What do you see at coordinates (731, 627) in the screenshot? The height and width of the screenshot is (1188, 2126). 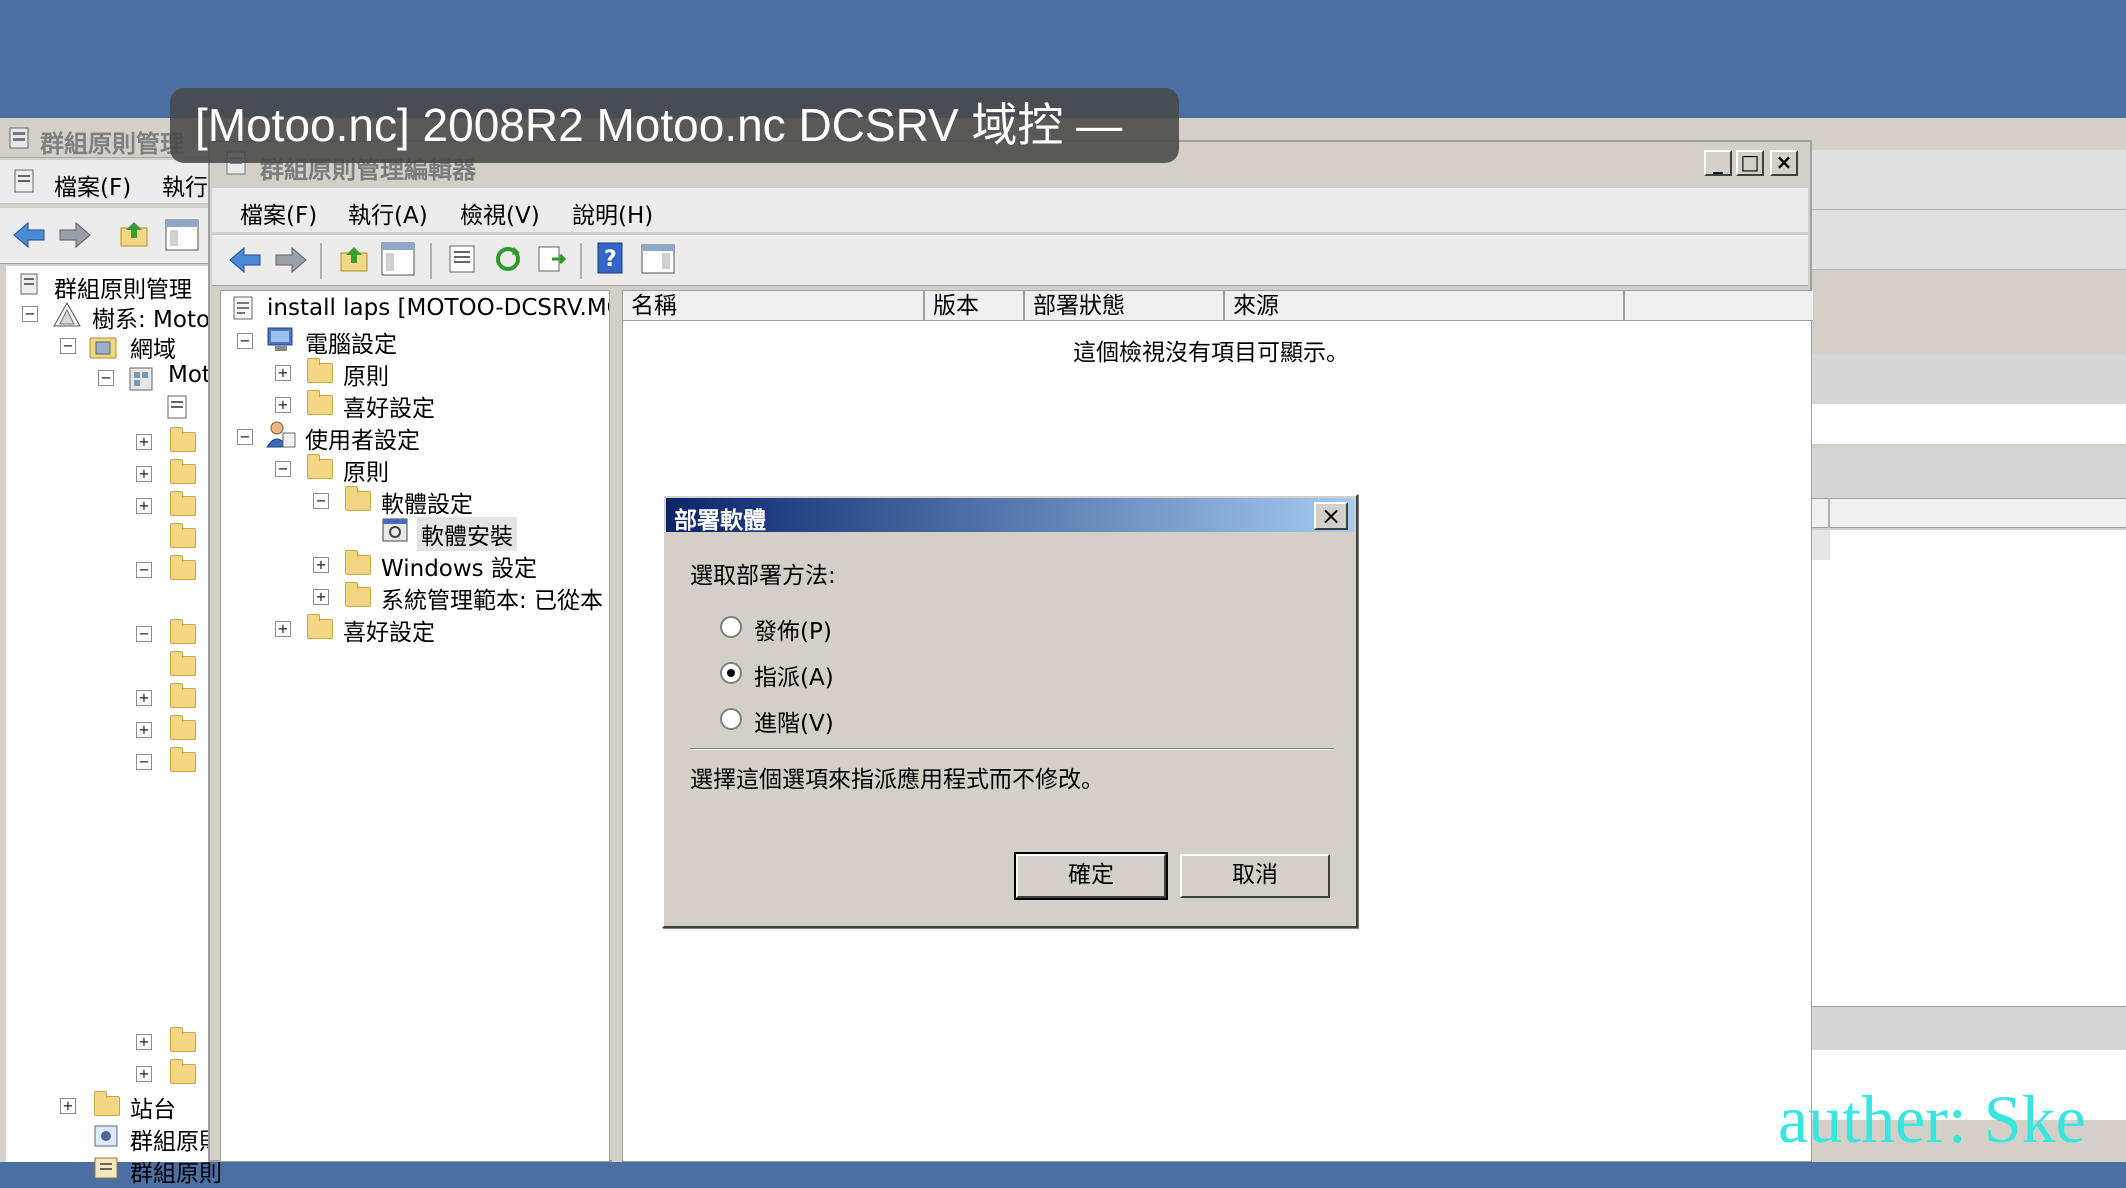 I see `publish-radio` at bounding box center [731, 627].